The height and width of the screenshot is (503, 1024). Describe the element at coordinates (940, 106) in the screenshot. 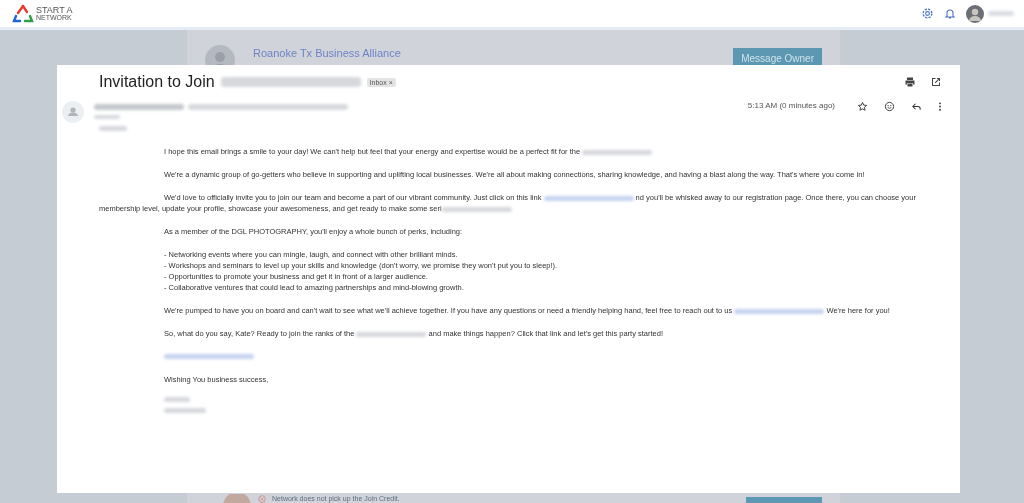

I see `more-icon` at that location.